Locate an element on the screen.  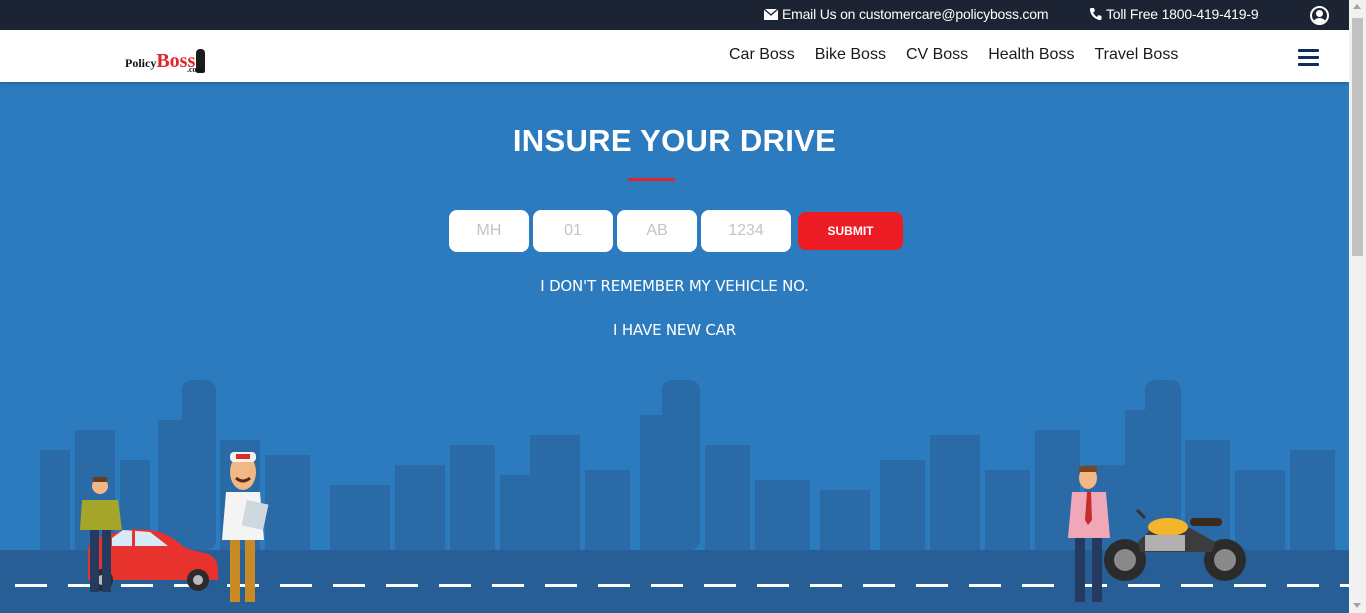
scroll-down-arrow-icon is located at coordinates (1357, 605).